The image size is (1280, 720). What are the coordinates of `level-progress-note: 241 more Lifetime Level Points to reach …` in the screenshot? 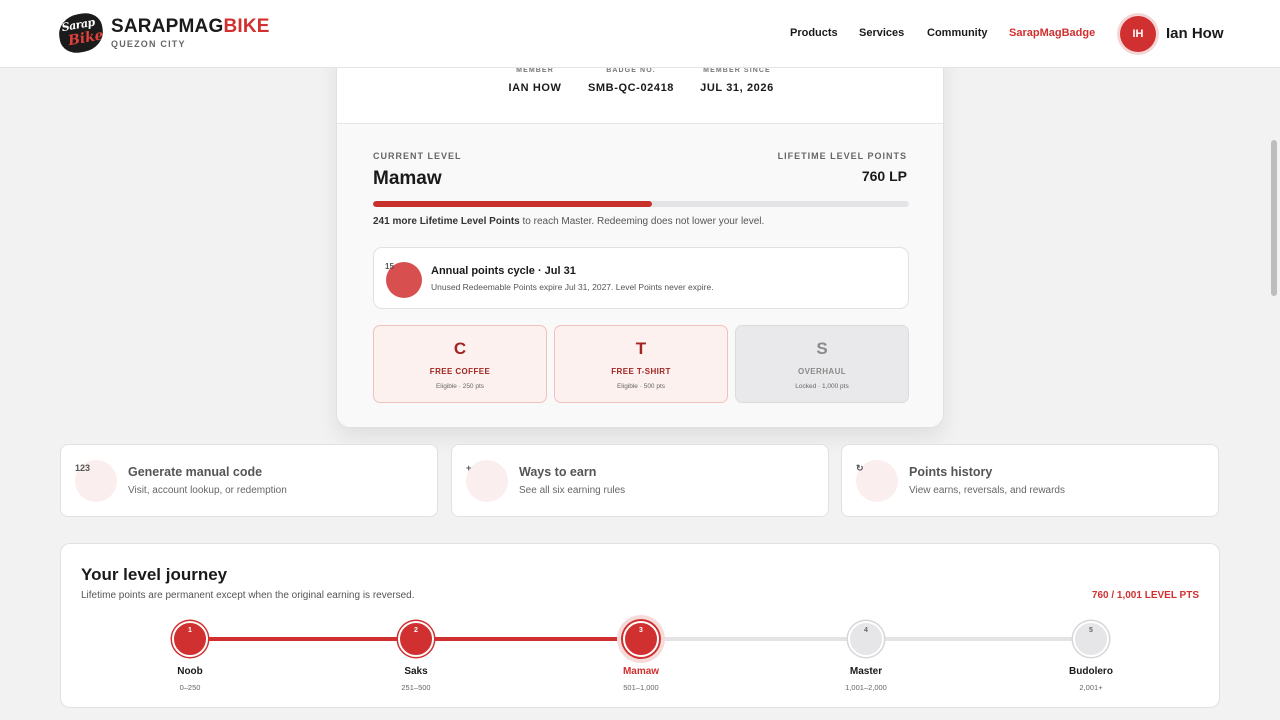 It's located at (568, 221).